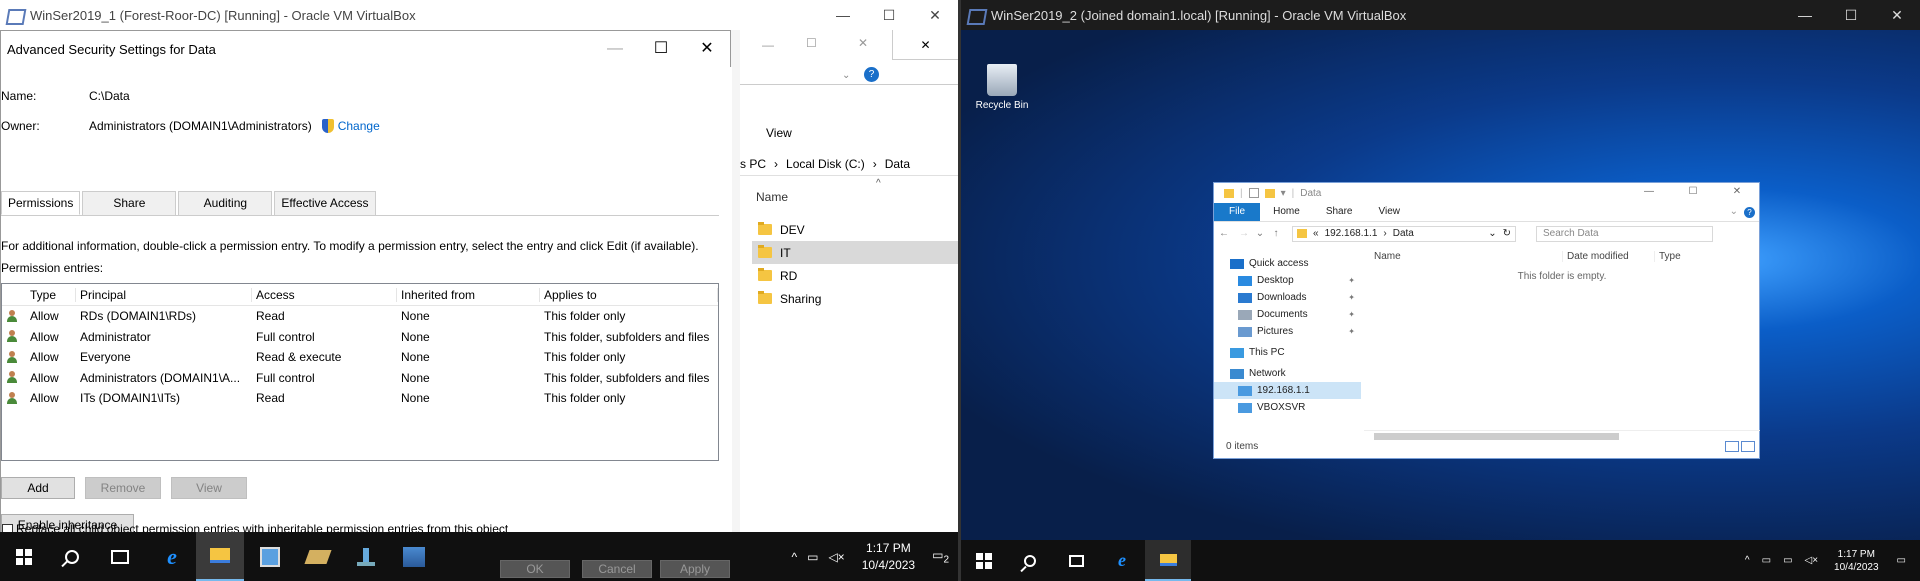 This screenshot has width=1920, height=581. Describe the element at coordinates (825, 164) in the screenshot. I see `breadcrumb-item: Local Disk (C:)` at that location.